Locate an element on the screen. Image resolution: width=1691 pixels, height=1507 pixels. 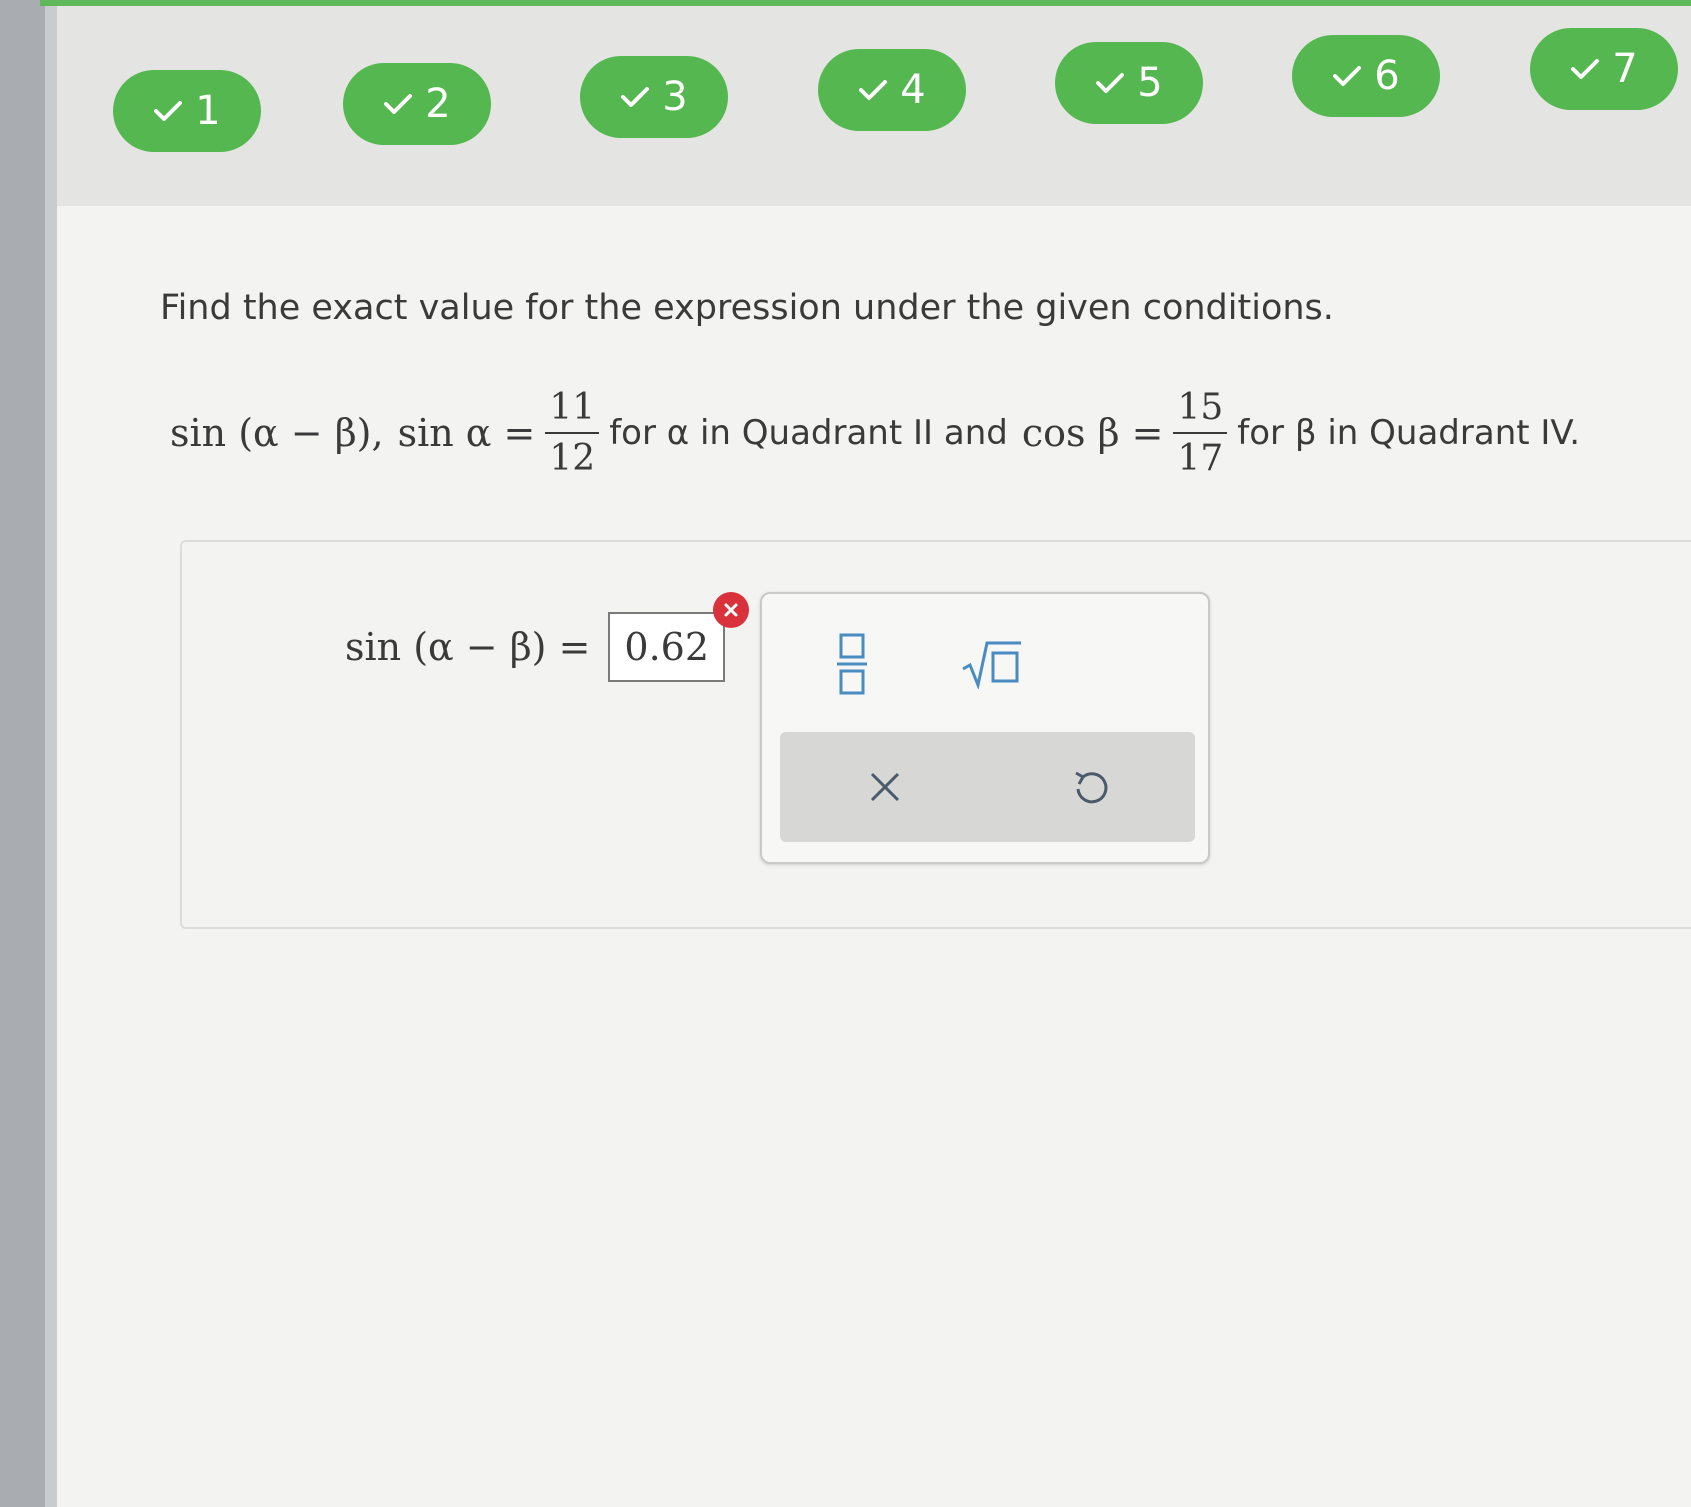
question-nav: 1 2 3 4 5 6 7 is located at coordinates (845, 100).